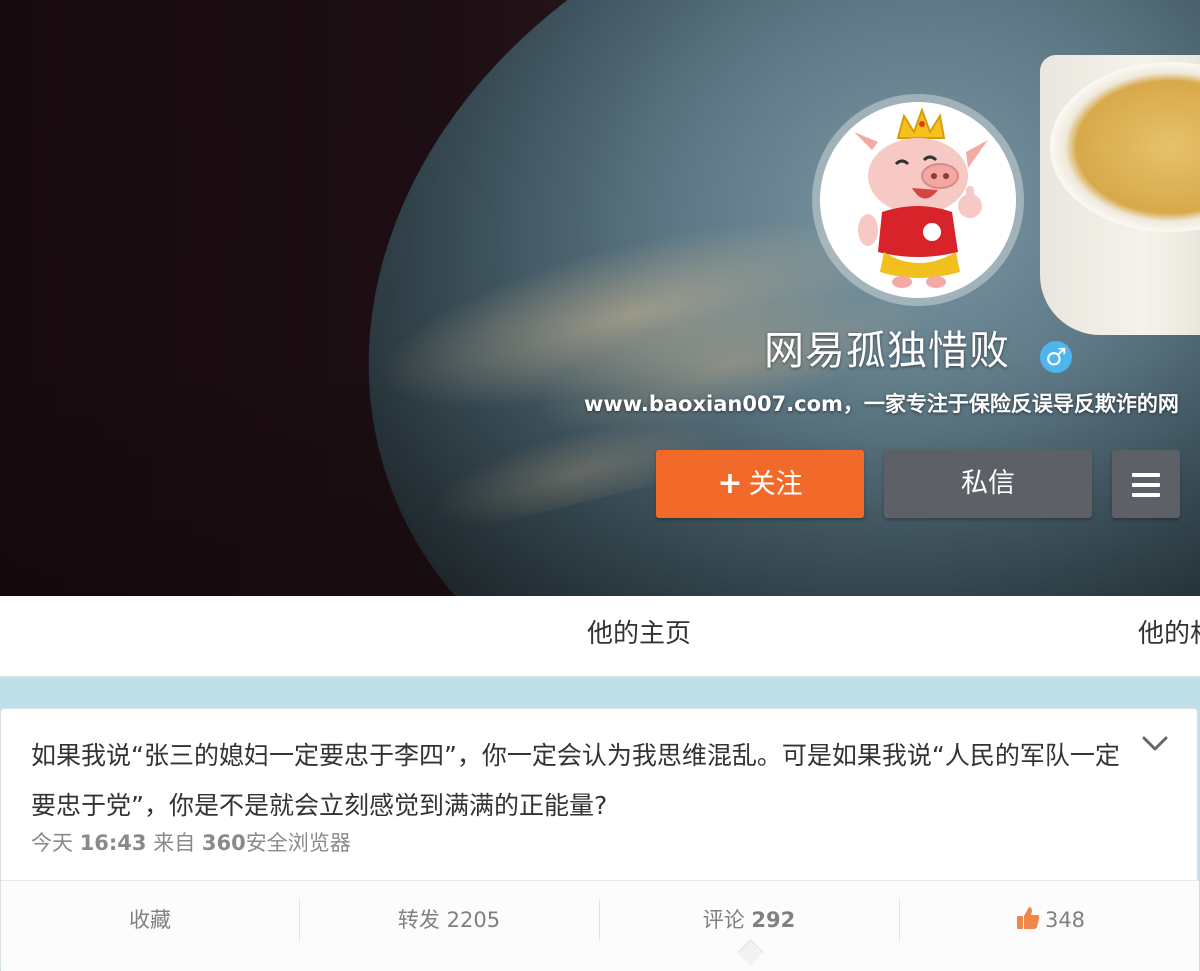 Image resolution: width=1200 pixels, height=971 pixels. Describe the element at coordinates (1155, 743) in the screenshot. I see `chevron-down-icon` at that location.